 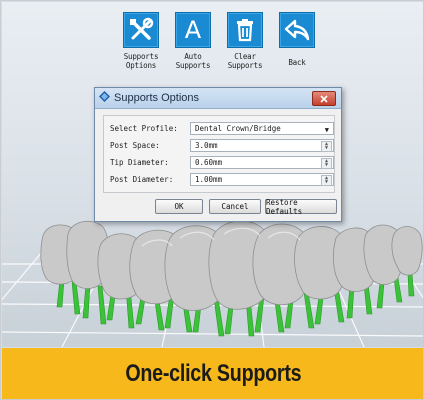 I want to click on caption-banner: One-click Supports, so click(x=212, y=373).